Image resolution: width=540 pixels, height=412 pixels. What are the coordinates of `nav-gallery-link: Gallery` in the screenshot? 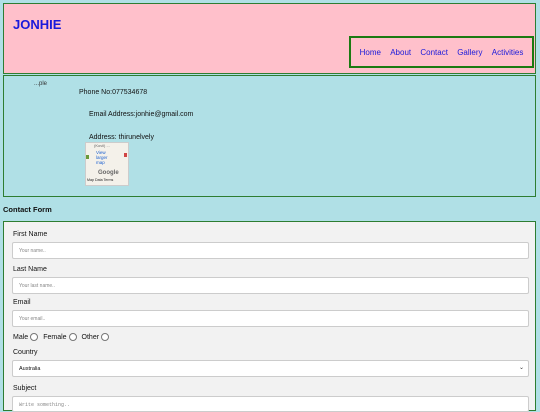 It's located at (469, 52).